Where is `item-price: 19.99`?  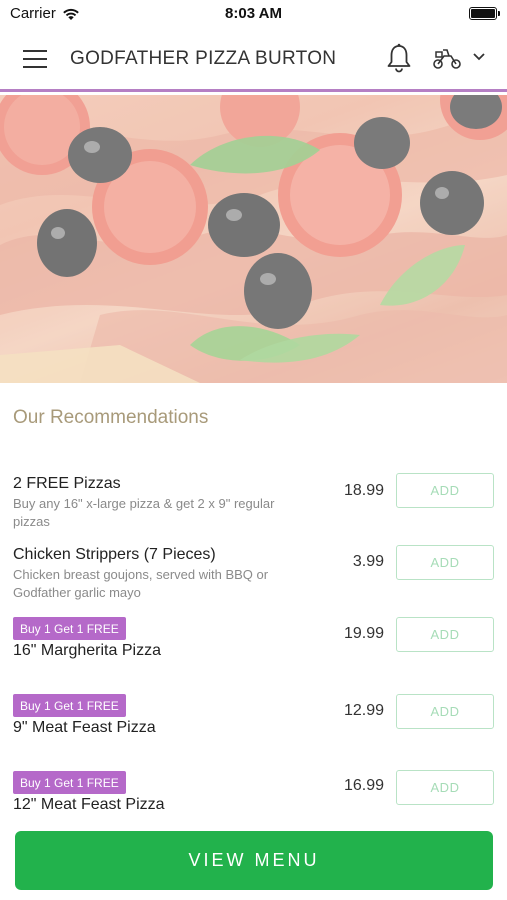 item-price: 19.99 is located at coordinates (363, 633).